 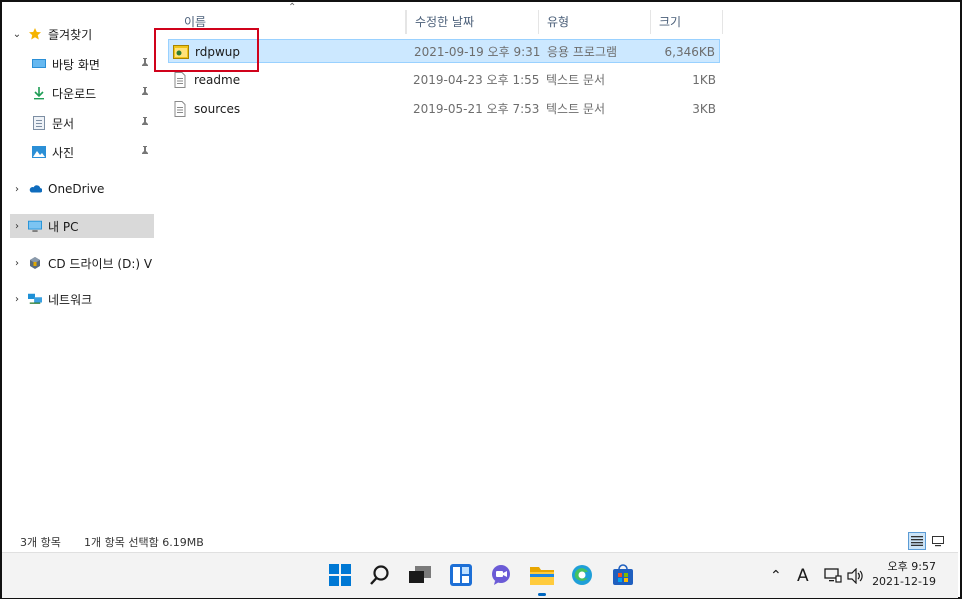 I want to click on store-icon, so click(x=623, y=574).